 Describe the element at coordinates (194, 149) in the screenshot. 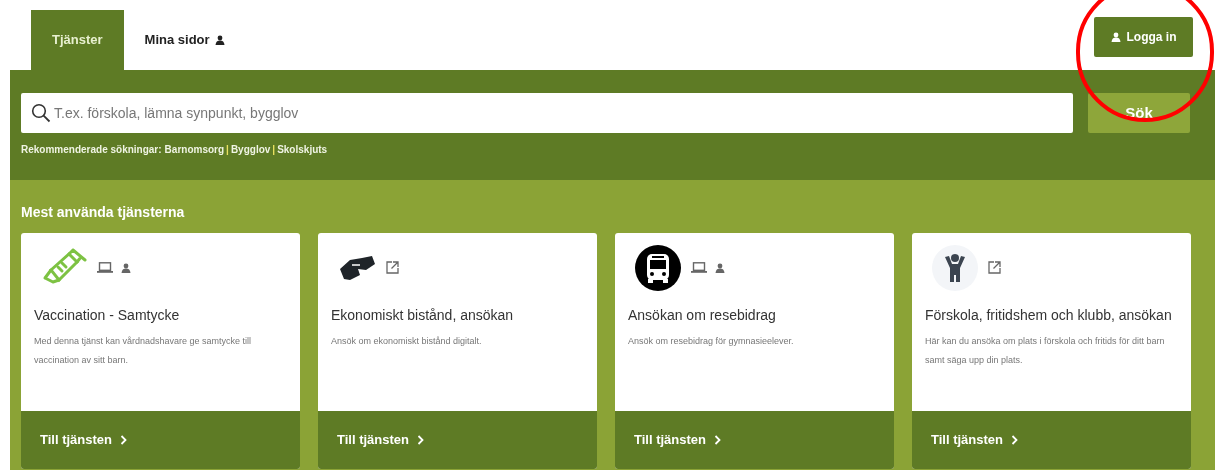

I see `recommended-link: Barnomsorg` at that location.